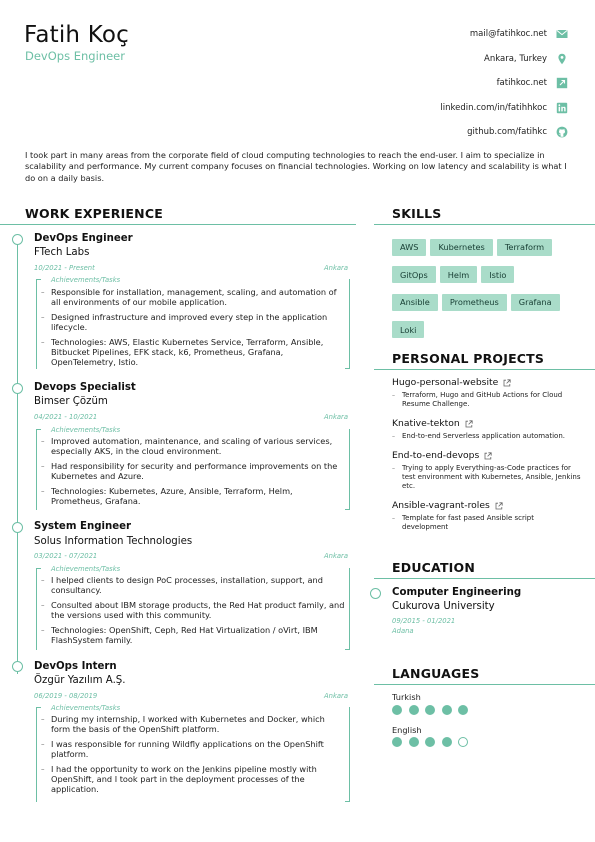  I want to click on education-school: Cukurova University, so click(443, 606).